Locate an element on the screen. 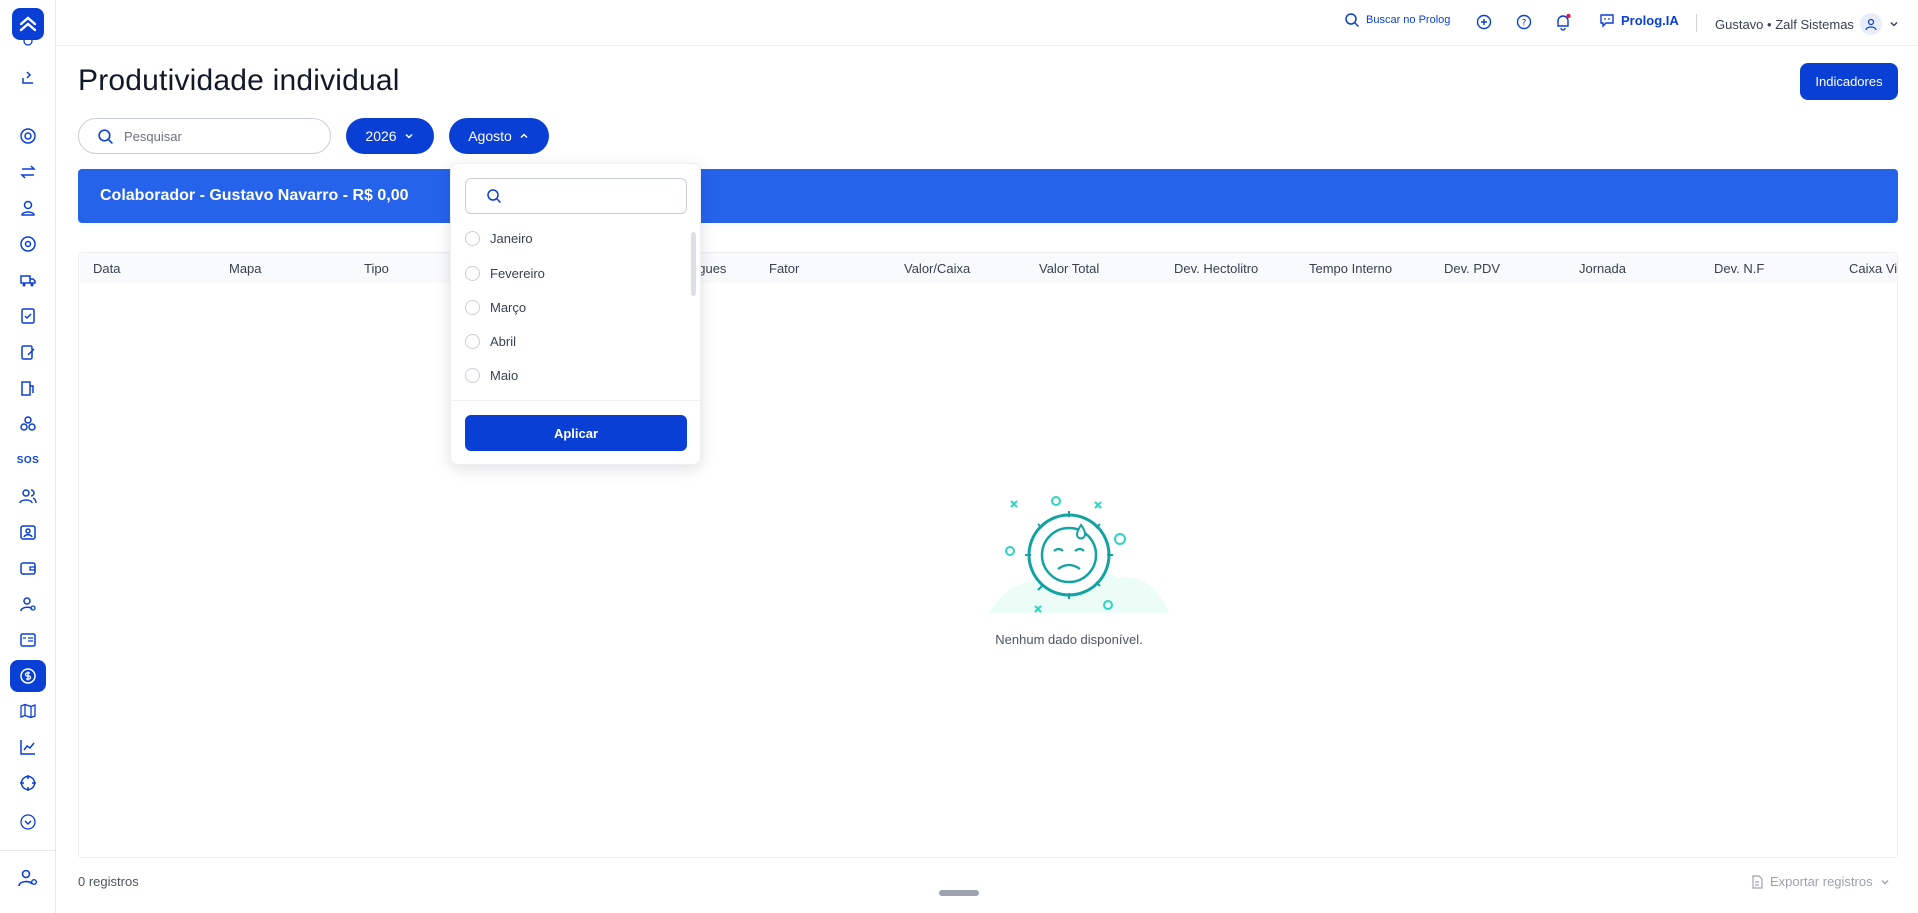 This screenshot has height=913, width=1918. month-option: Maio is located at coordinates (491, 375).